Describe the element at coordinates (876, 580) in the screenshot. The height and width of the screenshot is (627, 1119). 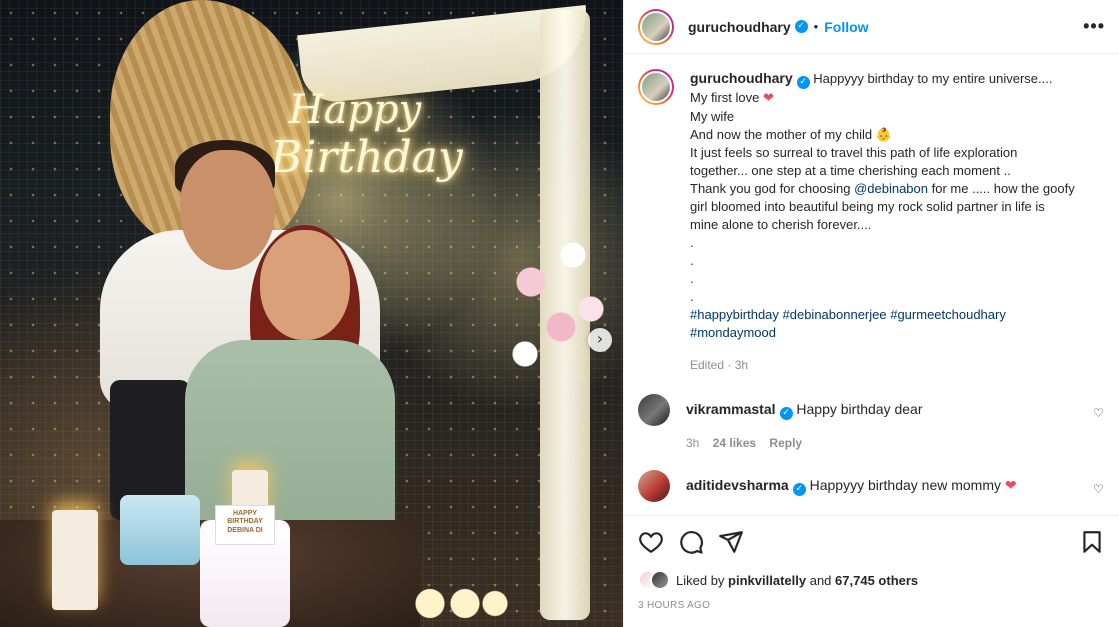
I see `likes-others: 67,745 others` at that location.